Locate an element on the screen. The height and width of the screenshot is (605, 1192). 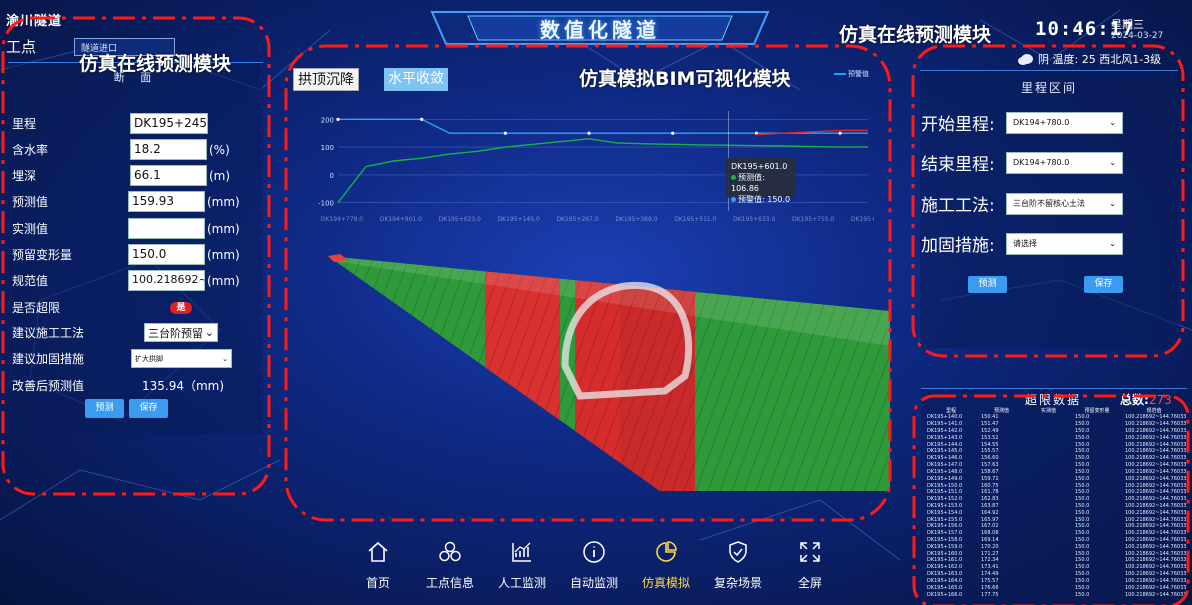
col-header: 预留变形量 is located at coordinates (1097, 411).